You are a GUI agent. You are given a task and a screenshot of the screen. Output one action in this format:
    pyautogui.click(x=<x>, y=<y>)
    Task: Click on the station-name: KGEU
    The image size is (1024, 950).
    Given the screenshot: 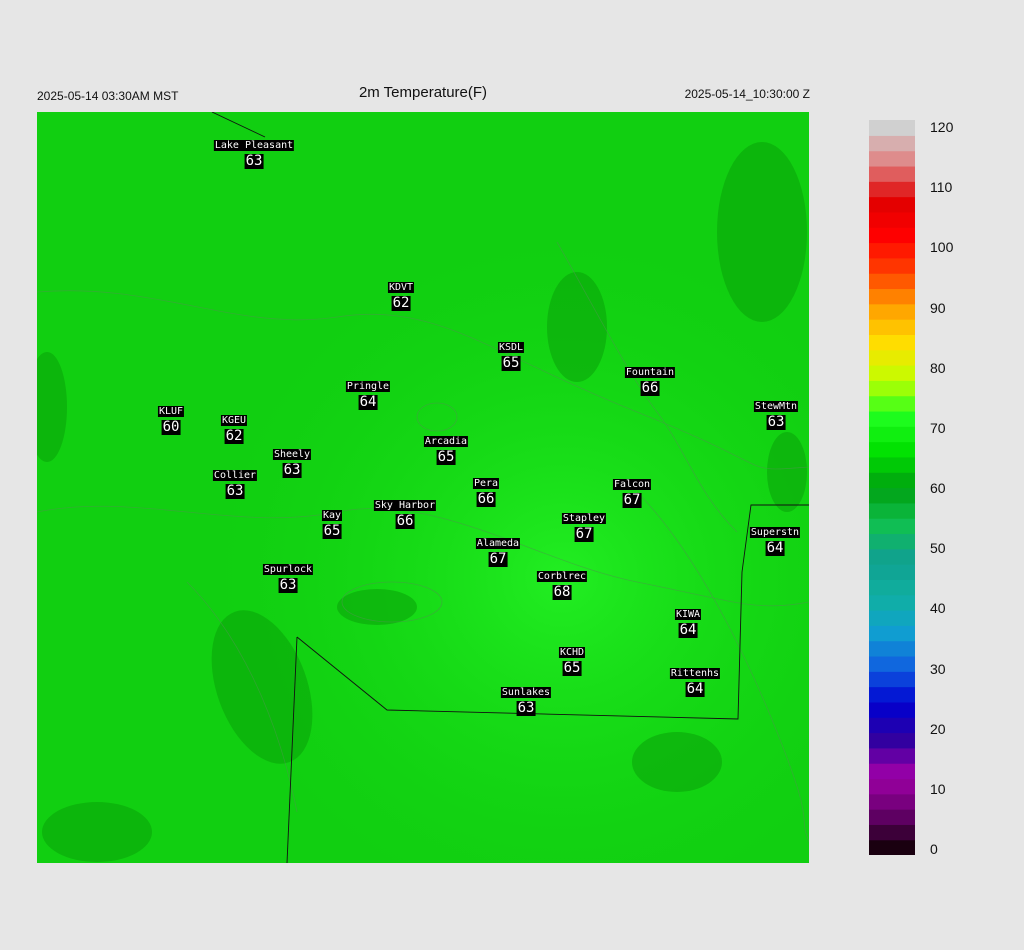 What is the action you would take?
    pyautogui.click(x=234, y=420)
    